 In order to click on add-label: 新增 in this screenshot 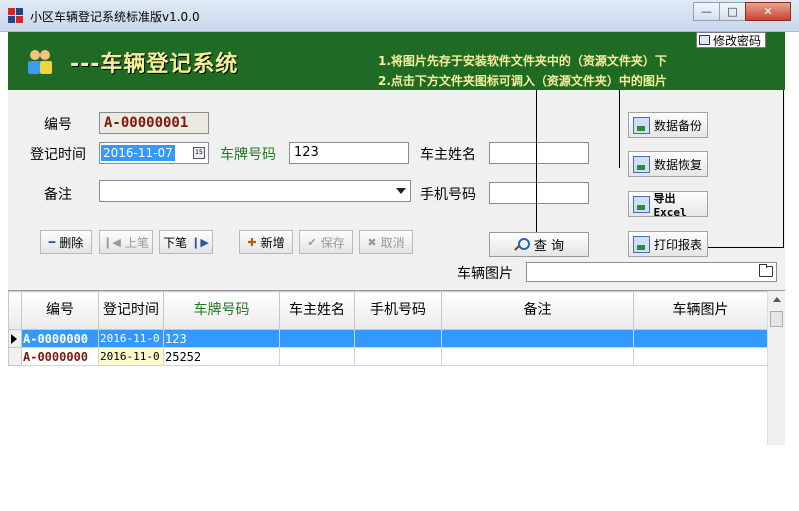, I will do `click(272, 242)`.